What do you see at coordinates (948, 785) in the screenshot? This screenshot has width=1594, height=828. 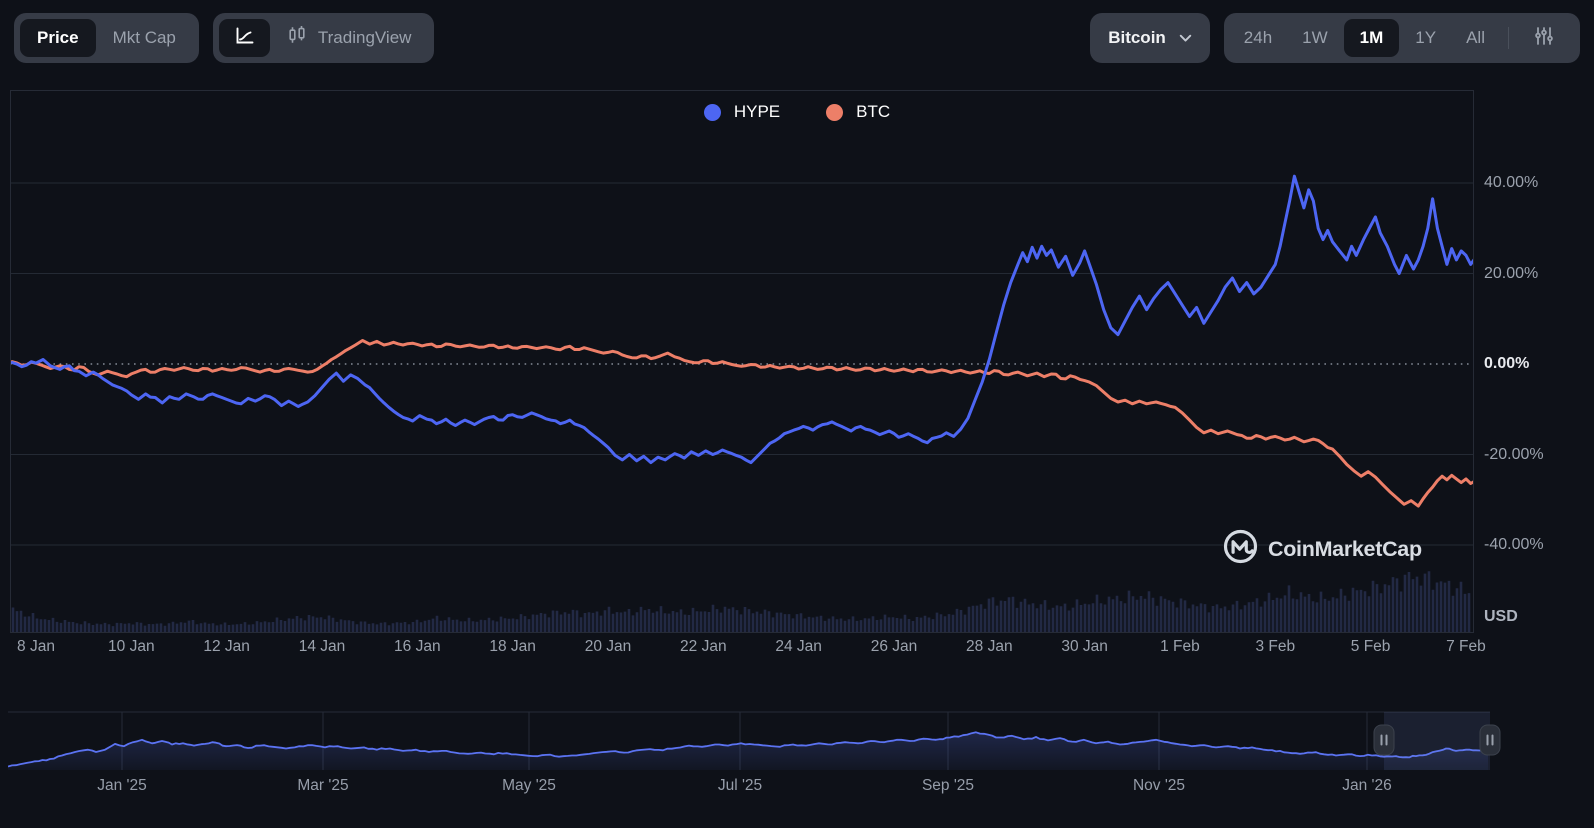 I see `minimap-label-sep25: Sep '25` at bounding box center [948, 785].